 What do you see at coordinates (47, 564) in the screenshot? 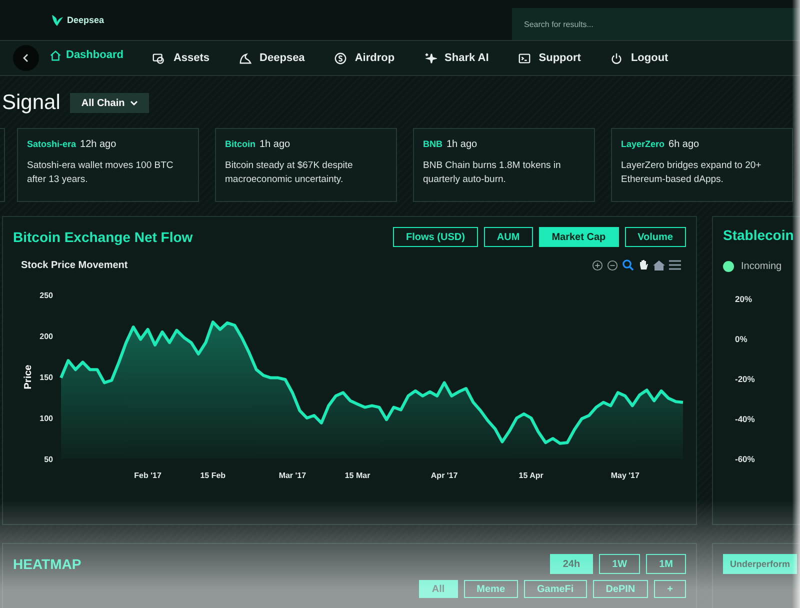
I see `panel-title: HEATMAP` at bounding box center [47, 564].